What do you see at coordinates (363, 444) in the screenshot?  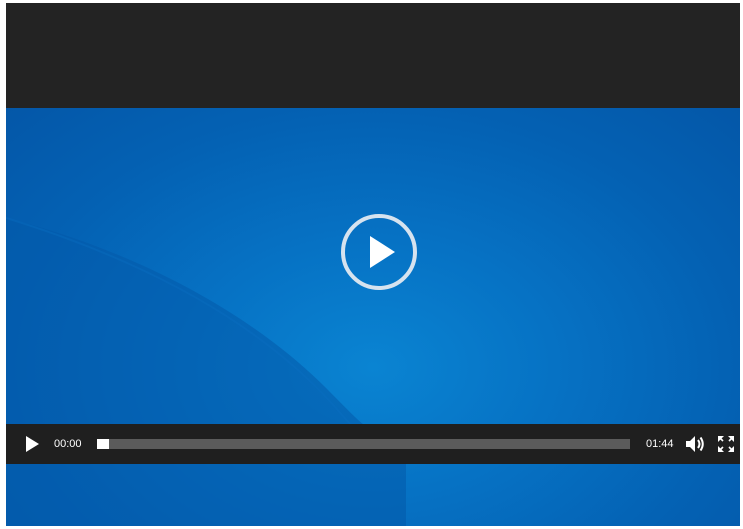 I see `progress-bar` at bounding box center [363, 444].